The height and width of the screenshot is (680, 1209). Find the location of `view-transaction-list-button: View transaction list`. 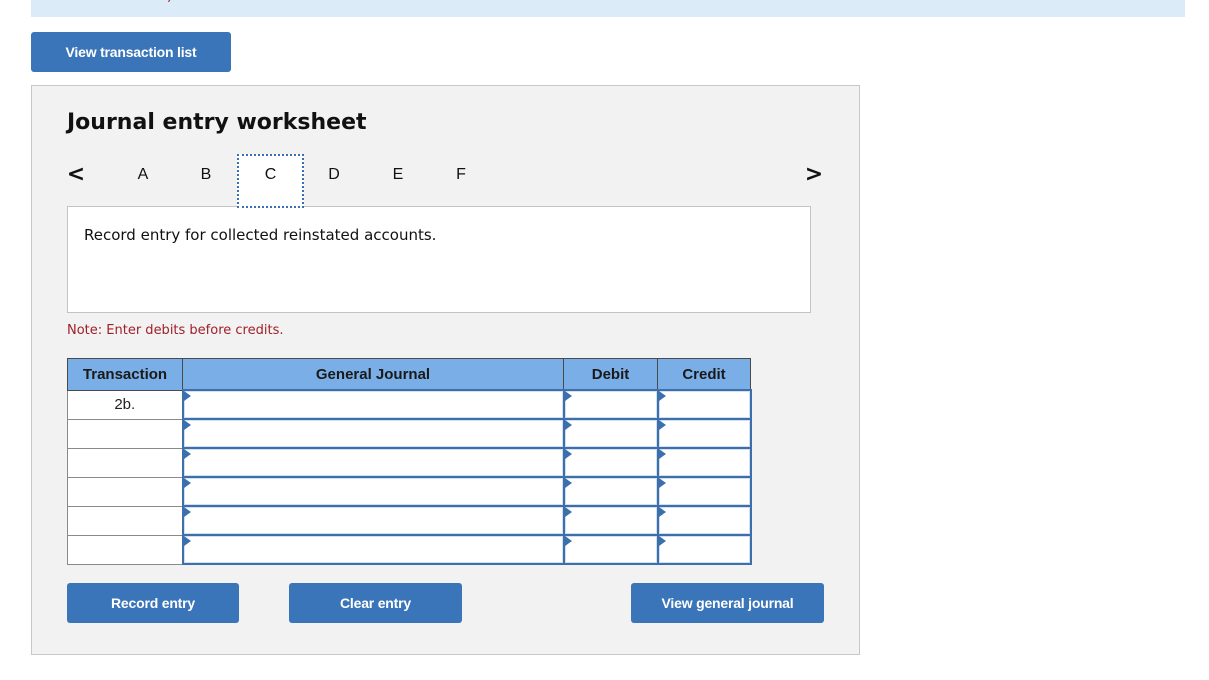

view-transaction-list-button: View transaction list is located at coordinates (131, 52).